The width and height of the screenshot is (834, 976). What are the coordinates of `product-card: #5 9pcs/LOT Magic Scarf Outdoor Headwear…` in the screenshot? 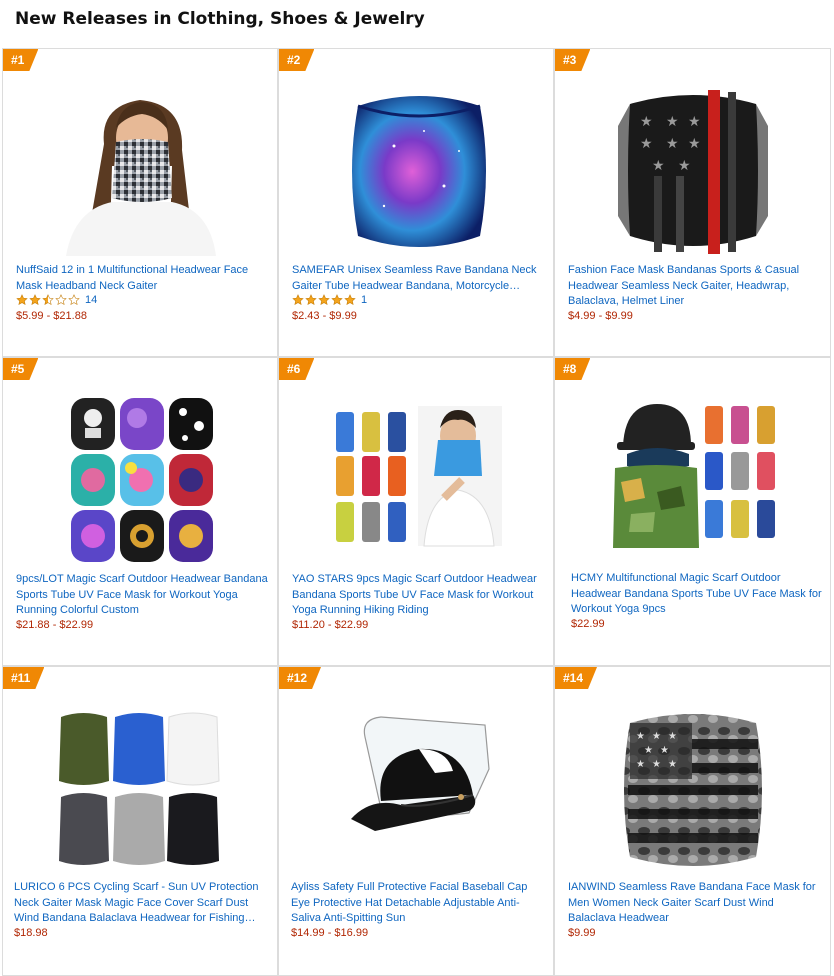 It's located at (140, 511).